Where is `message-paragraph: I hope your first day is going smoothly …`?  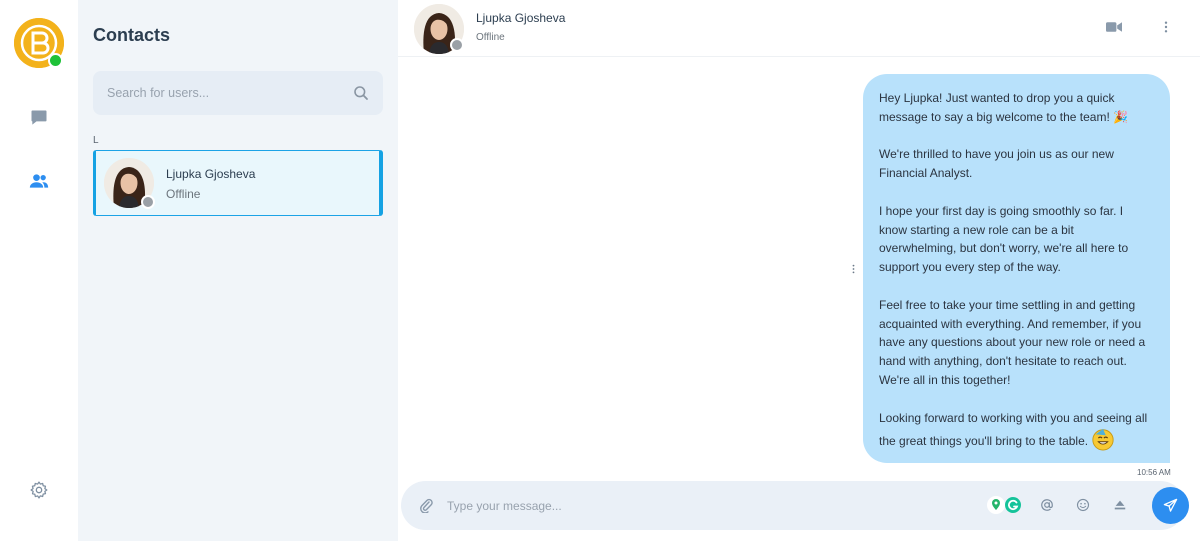
message-paragraph: I hope your first day is going smoothly … is located at coordinates (1004, 239).